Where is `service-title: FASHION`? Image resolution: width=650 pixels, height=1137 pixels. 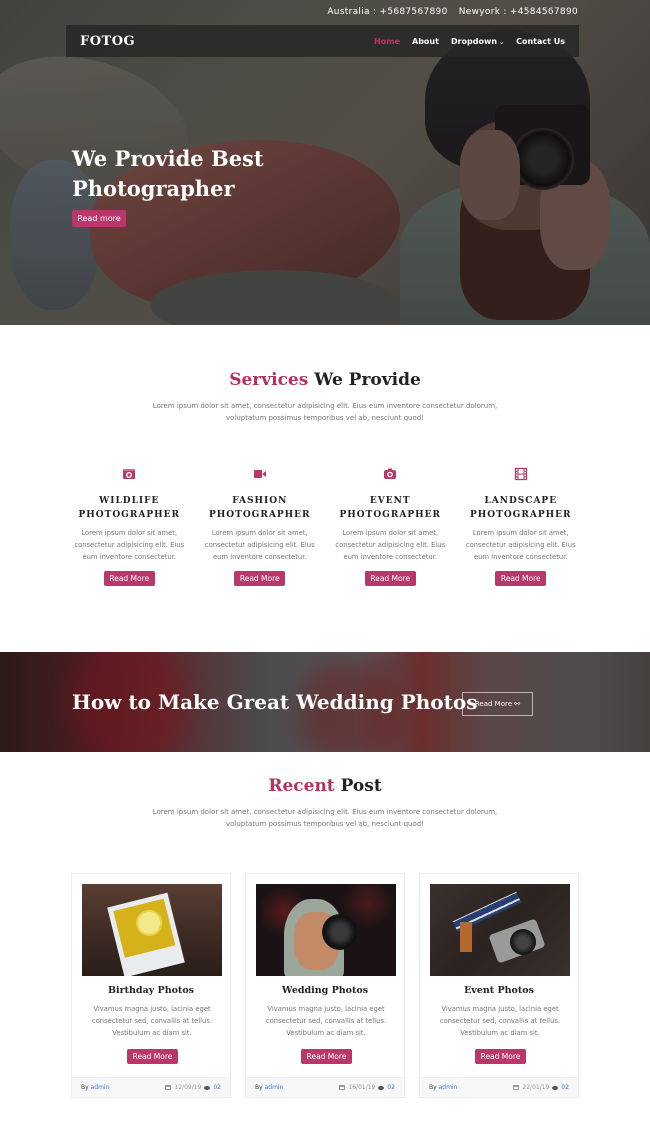
service-title: FASHION is located at coordinates (260, 501).